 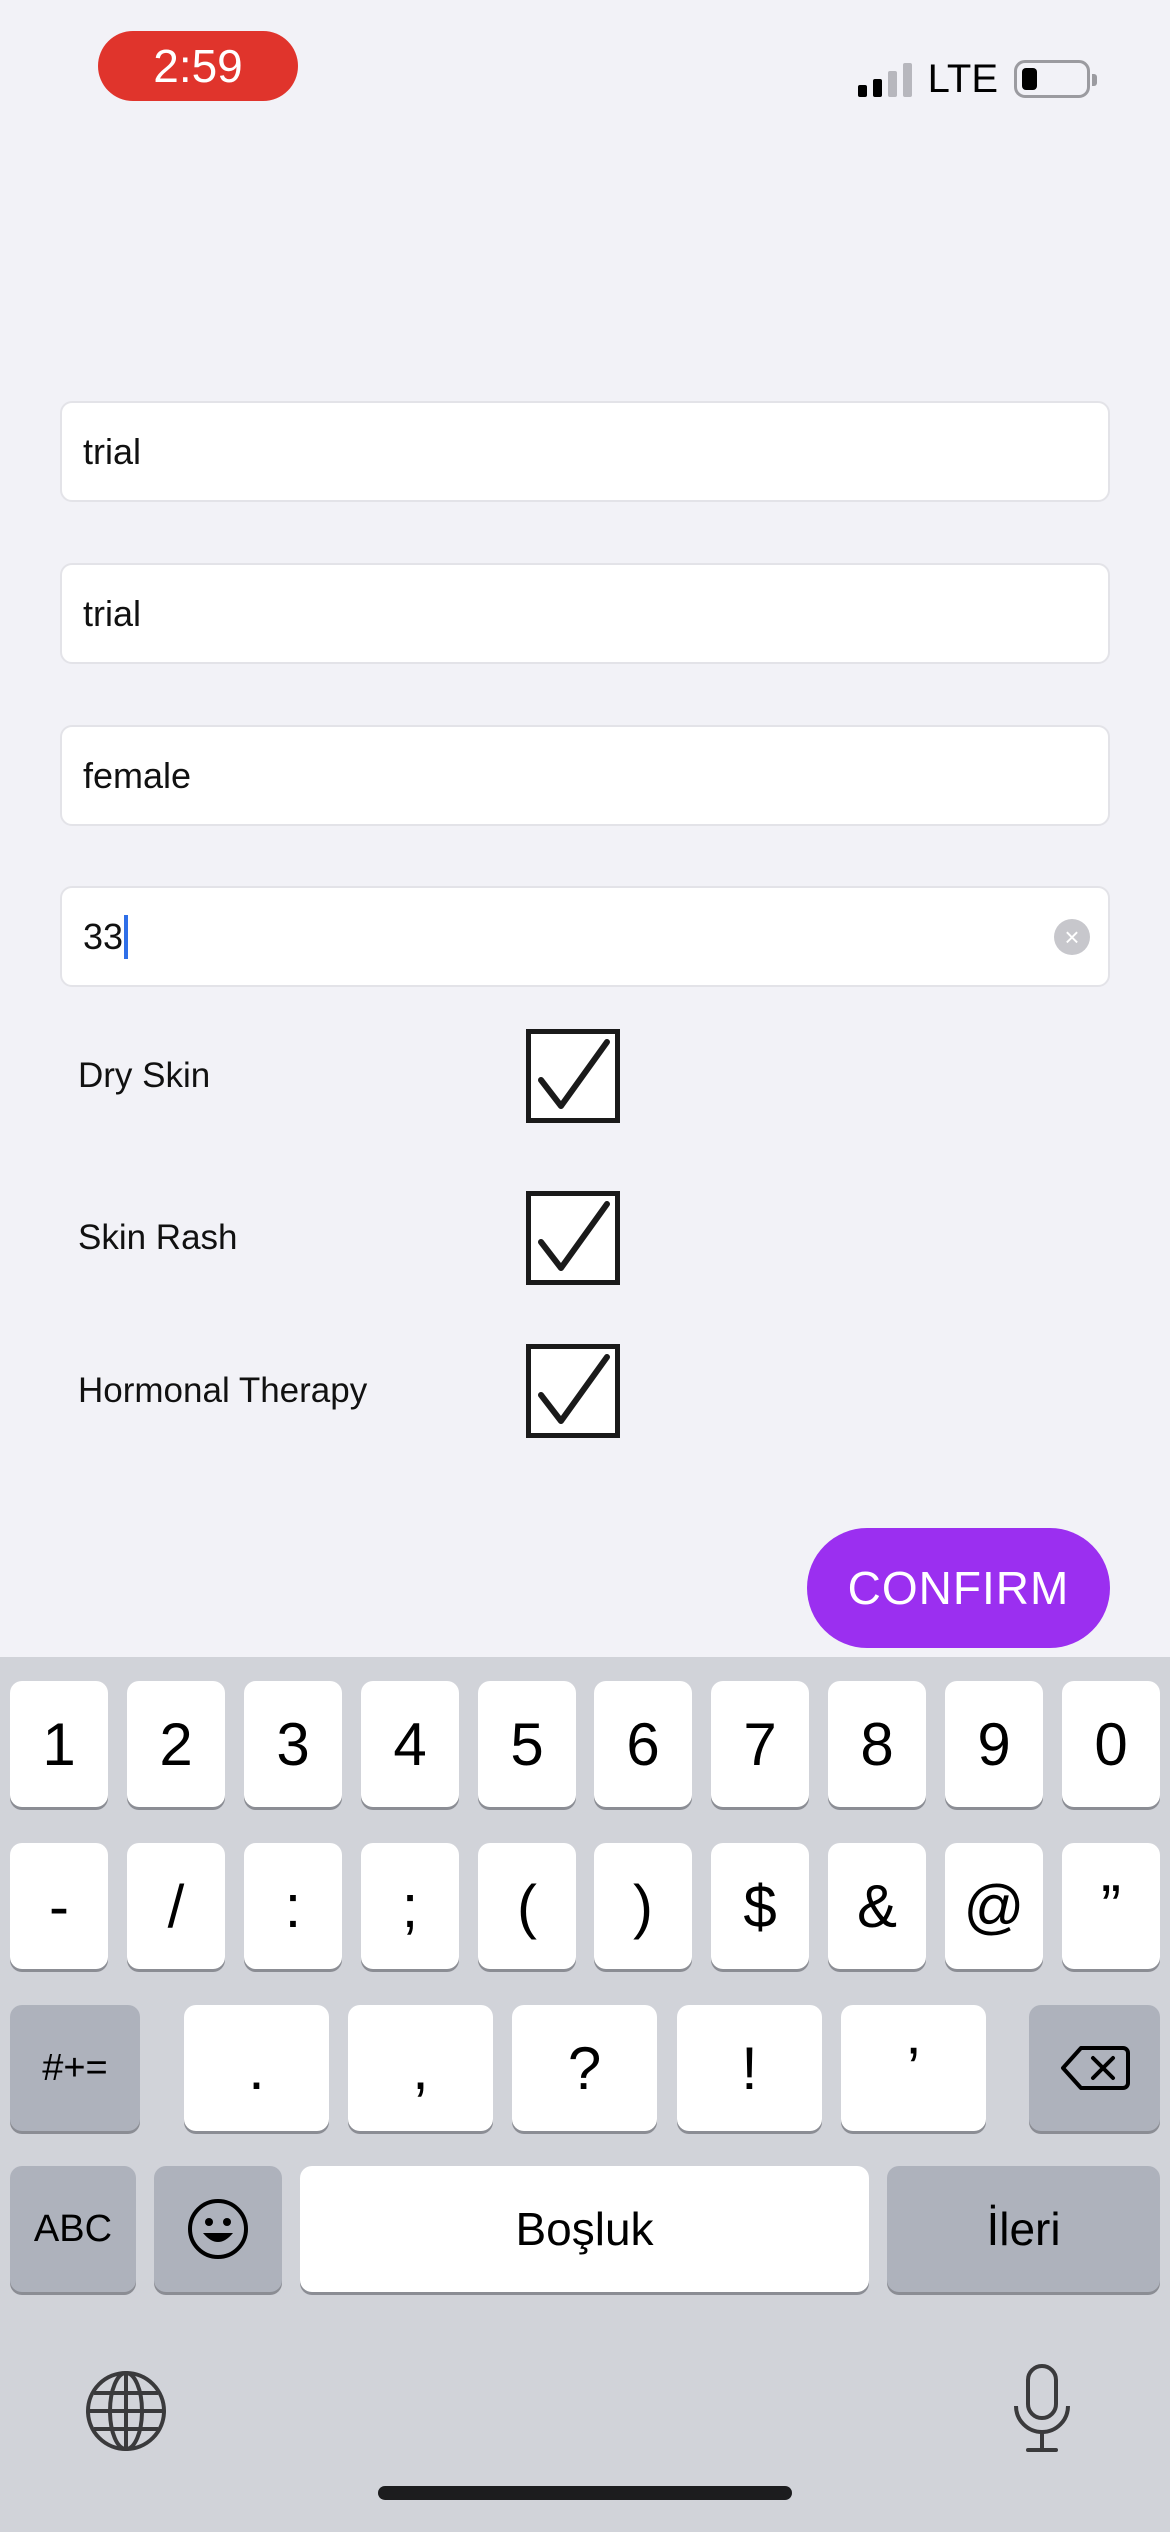 I want to click on checkbox-row-skin-rash: Skin Rash, so click(x=358, y=1238).